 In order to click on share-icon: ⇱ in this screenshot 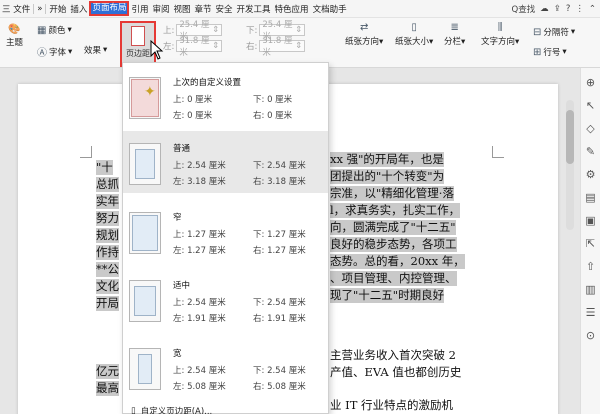, I will do `click(590, 243)`.